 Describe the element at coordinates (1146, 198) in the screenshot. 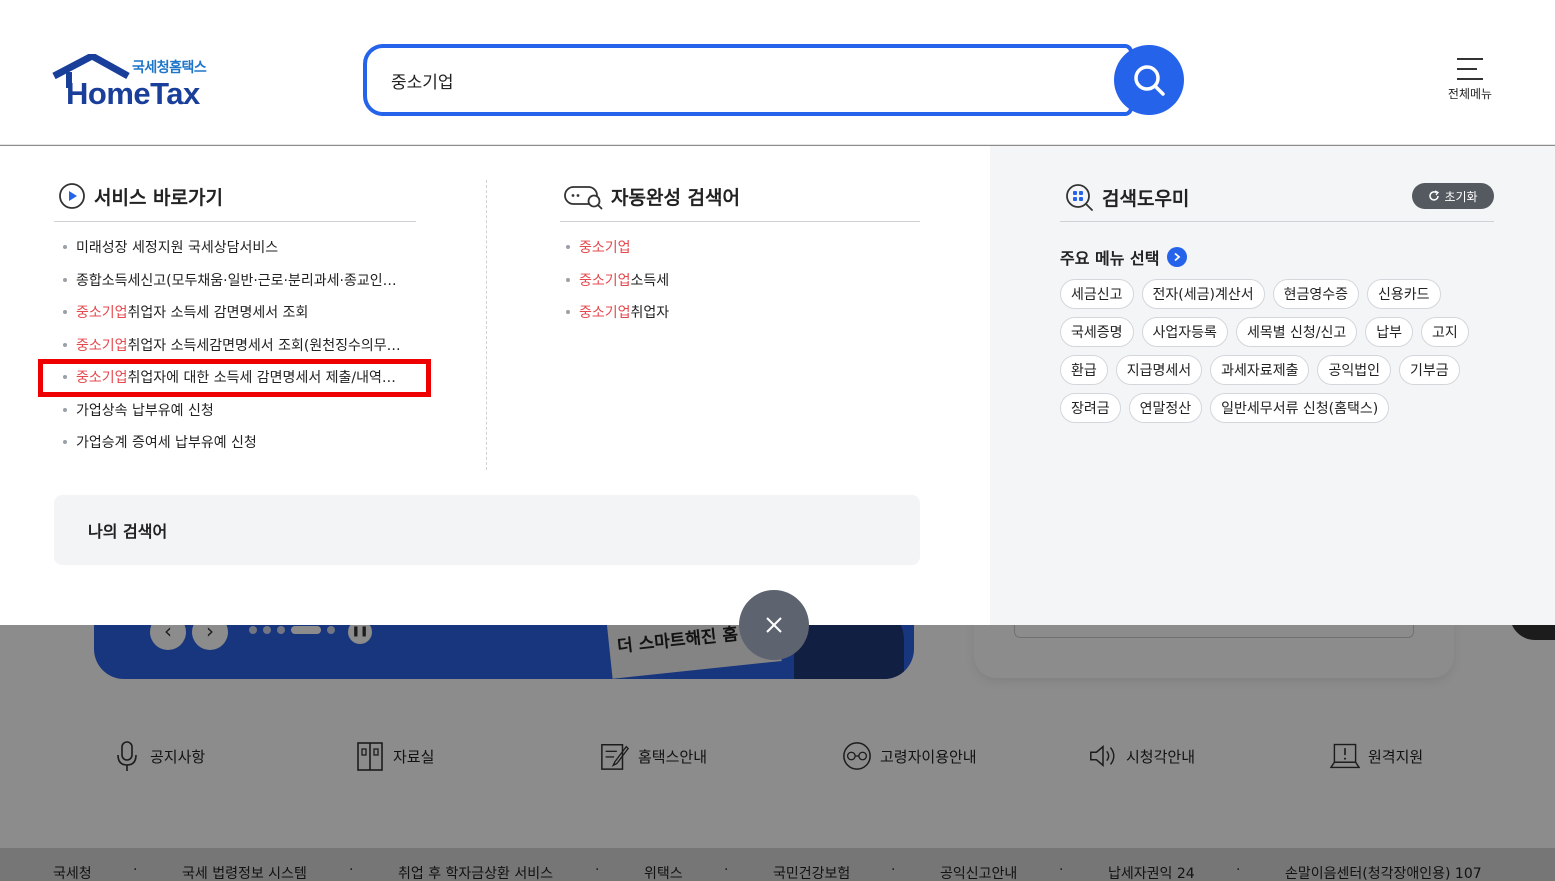

I see `search-helper-title-text: 검색도우미` at that location.